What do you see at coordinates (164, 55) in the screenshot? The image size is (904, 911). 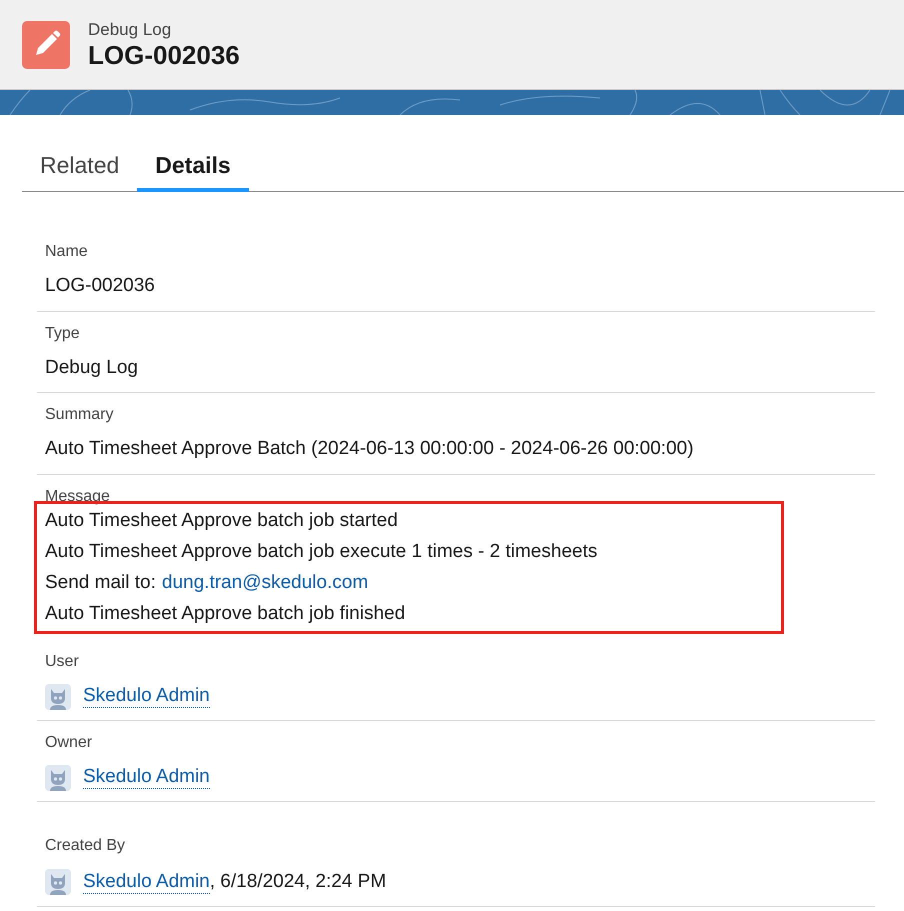 I see `record-title: LOG-002036` at bounding box center [164, 55].